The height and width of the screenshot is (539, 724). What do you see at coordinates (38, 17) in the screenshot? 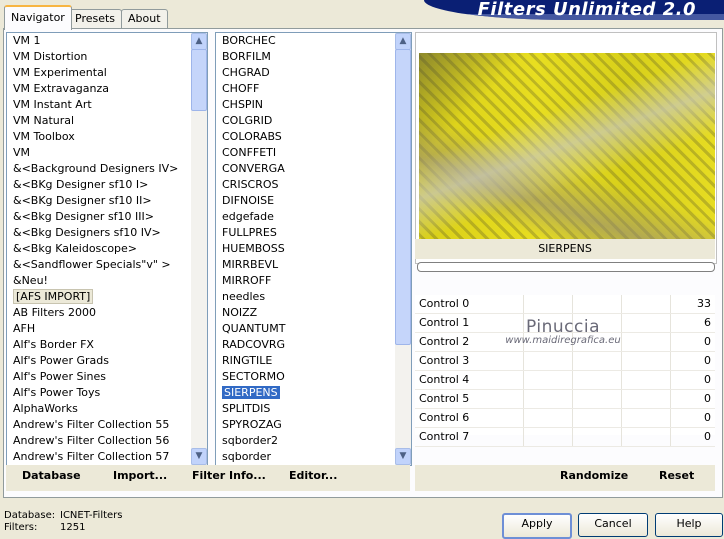
I see `tab-navigator: Navigator` at bounding box center [38, 17].